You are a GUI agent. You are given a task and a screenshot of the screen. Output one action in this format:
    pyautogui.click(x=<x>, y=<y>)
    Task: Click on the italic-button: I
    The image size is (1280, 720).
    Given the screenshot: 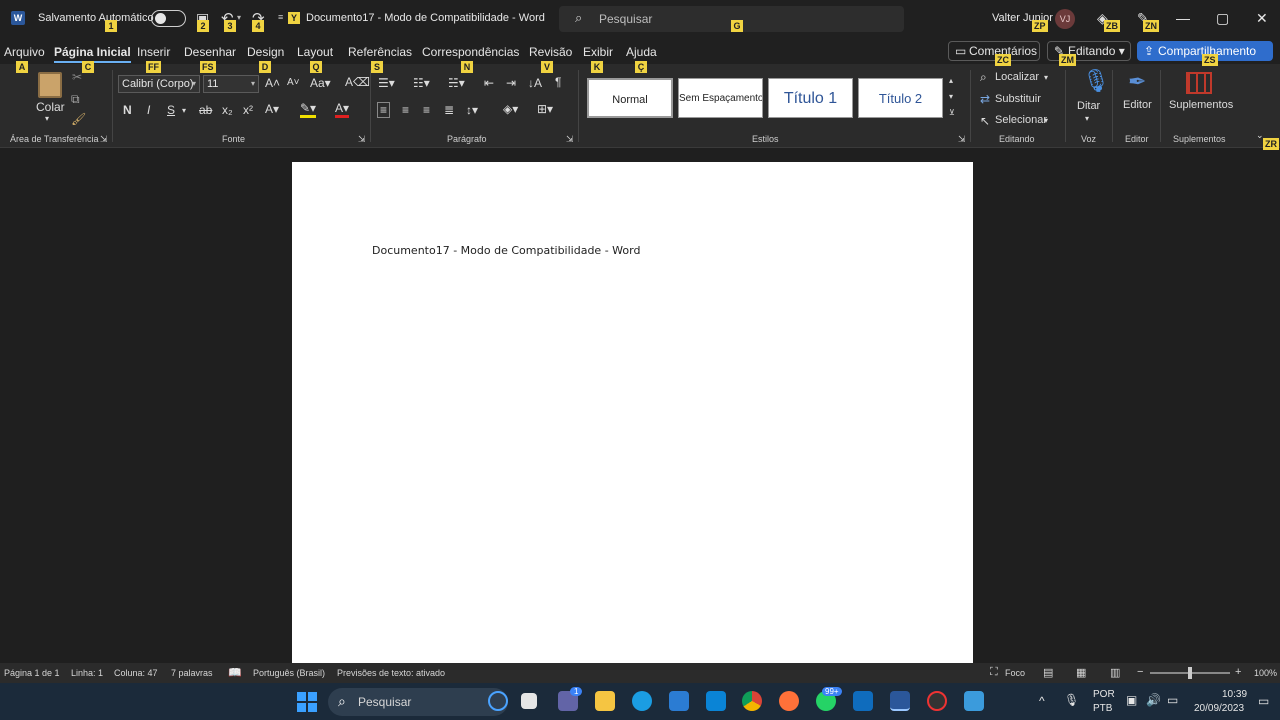 What is the action you would take?
    pyautogui.click(x=148, y=110)
    